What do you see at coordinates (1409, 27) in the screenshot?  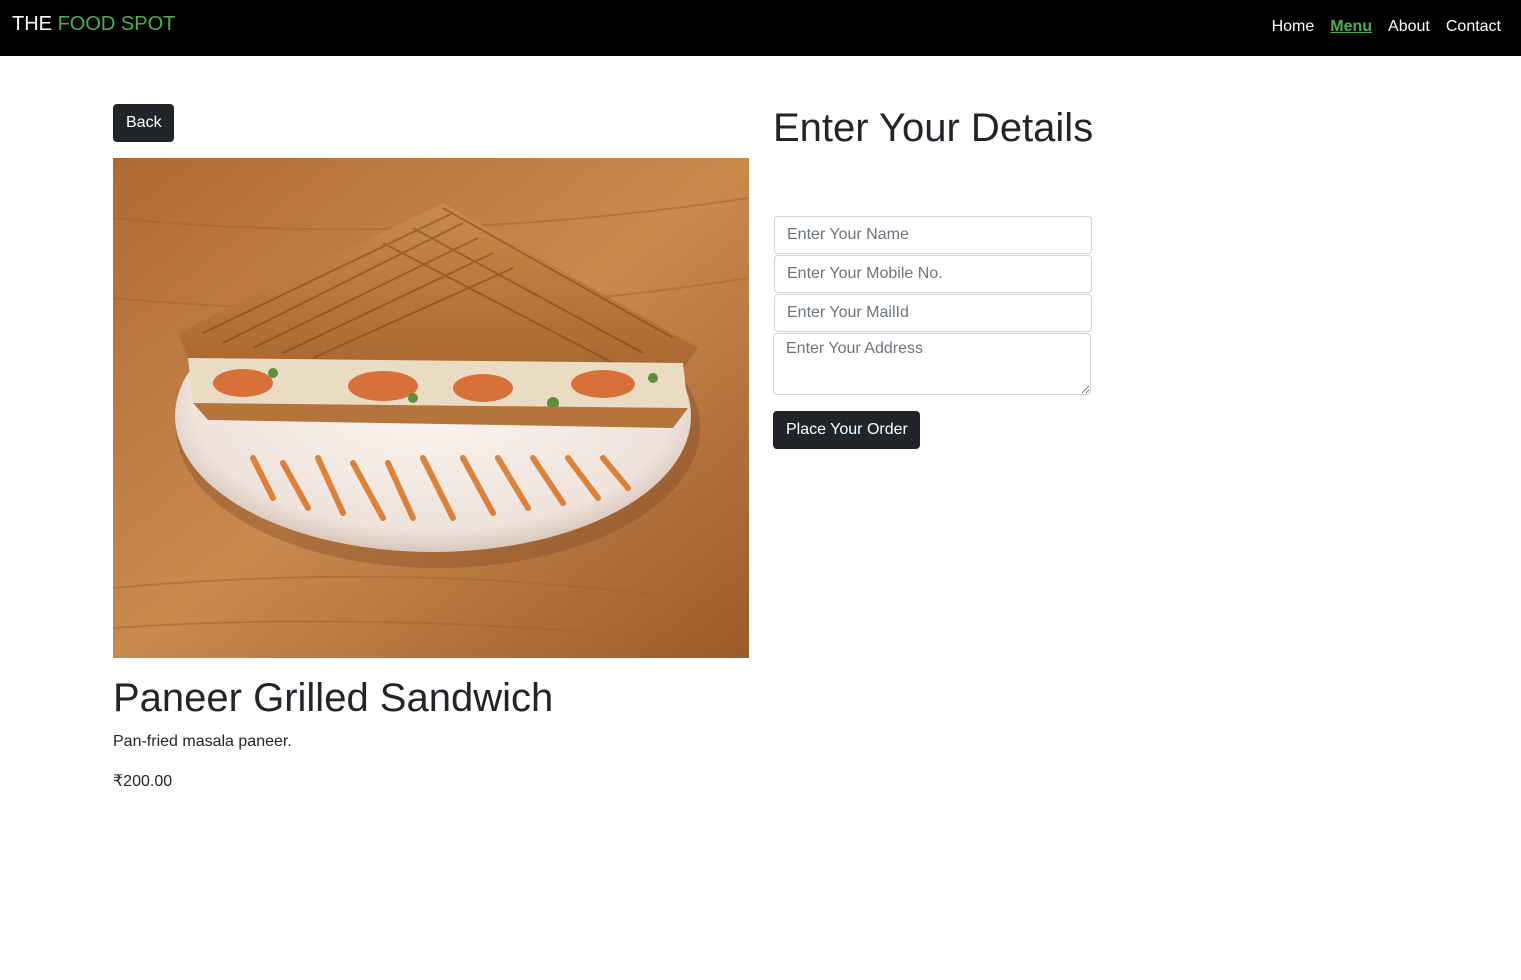 I see `nav-about: About` at bounding box center [1409, 27].